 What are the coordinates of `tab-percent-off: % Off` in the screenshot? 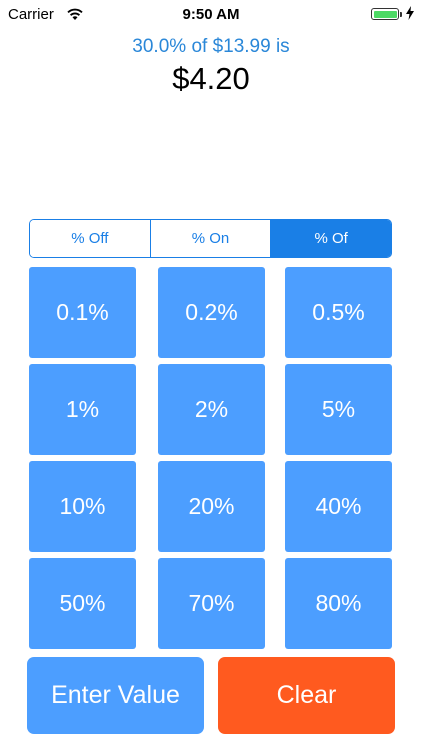 It's located at (90, 238).